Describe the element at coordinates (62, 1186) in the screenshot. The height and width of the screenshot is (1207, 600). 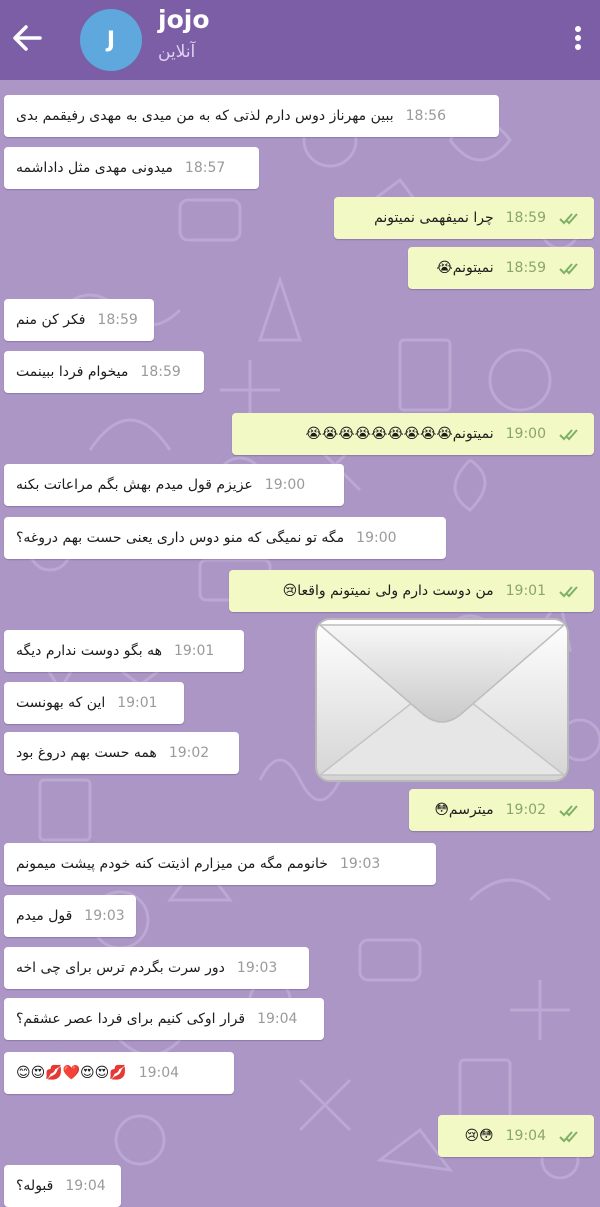
I see `incoming-message: قبوله؟ 19:04` at that location.